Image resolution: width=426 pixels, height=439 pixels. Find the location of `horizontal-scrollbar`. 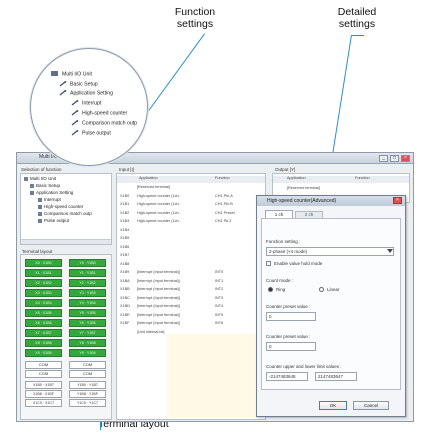

horizontal-scrollbar is located at coordinates (66, 241).